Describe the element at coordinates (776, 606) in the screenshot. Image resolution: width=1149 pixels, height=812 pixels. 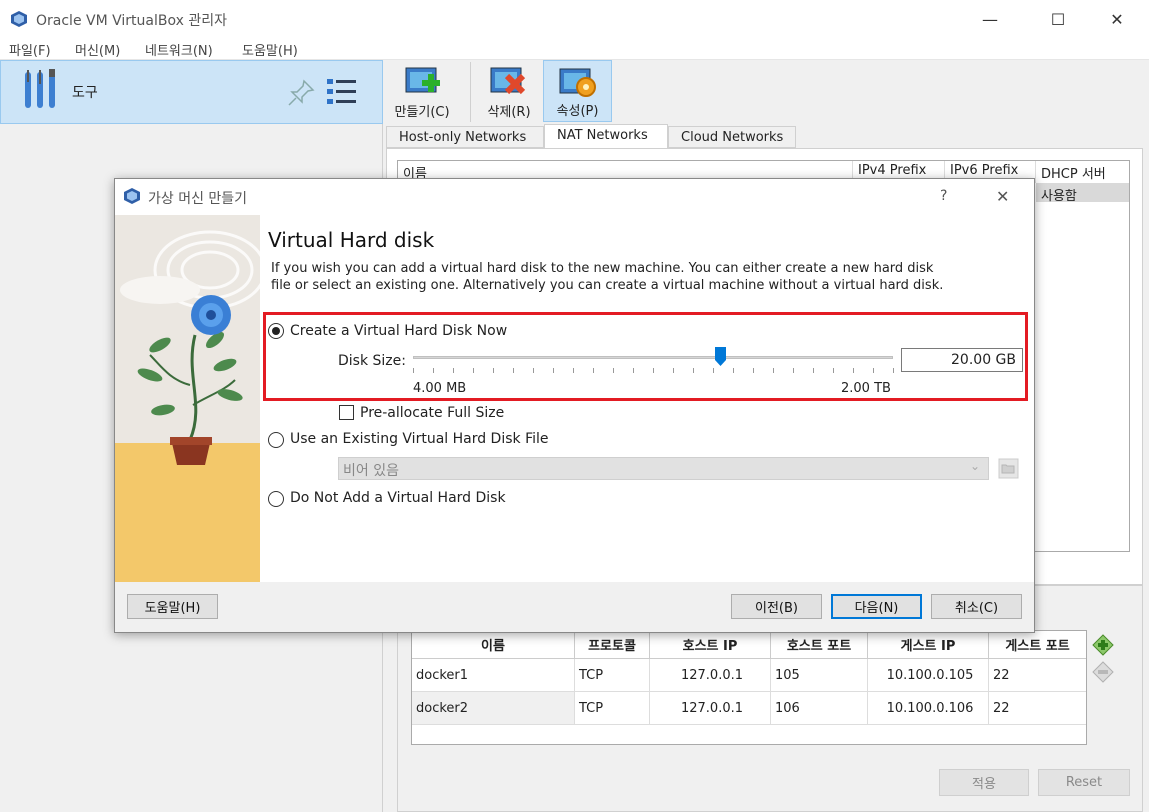
I see `back-button: 이전(B)` at that location.